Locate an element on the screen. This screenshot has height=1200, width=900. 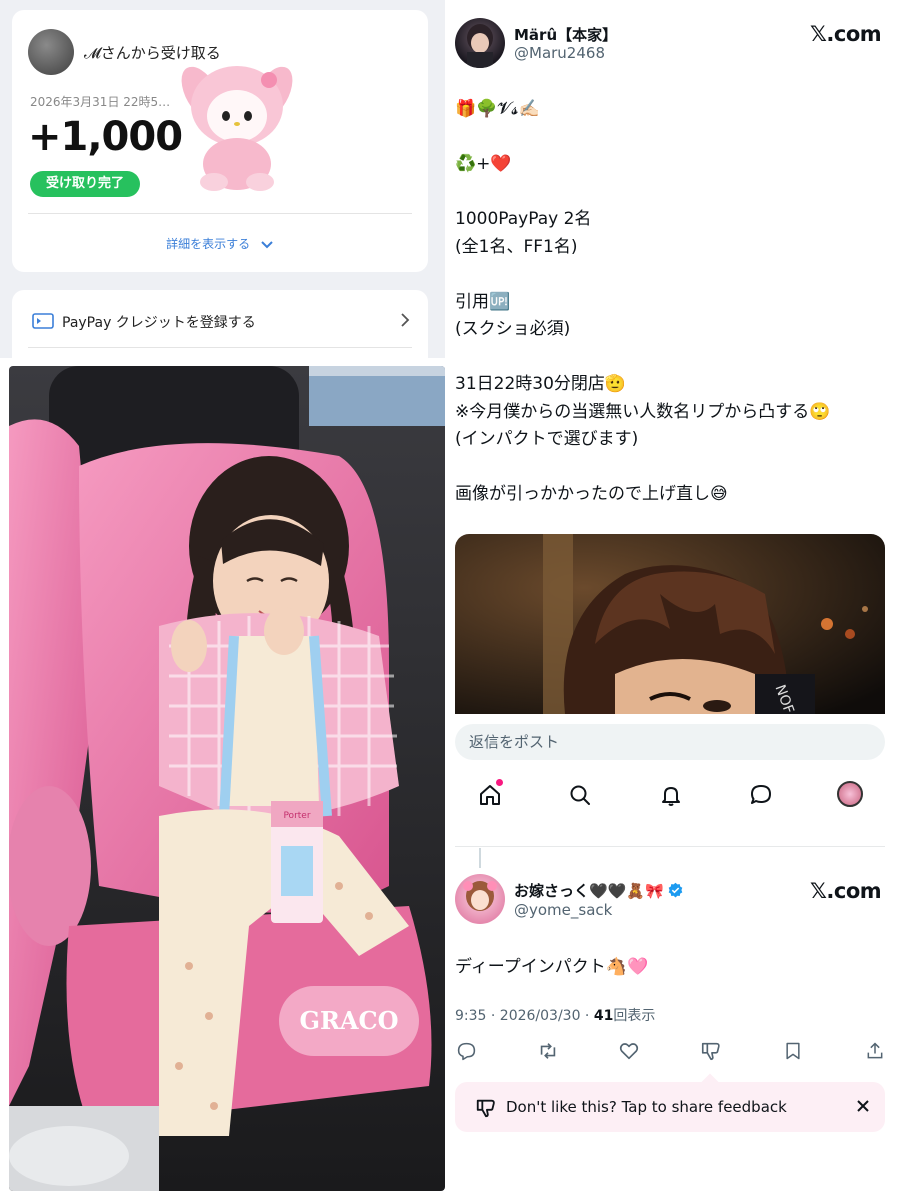
feedback-banner: Don't like this? Tap to share feedback is located at coordinates (670, 1102).